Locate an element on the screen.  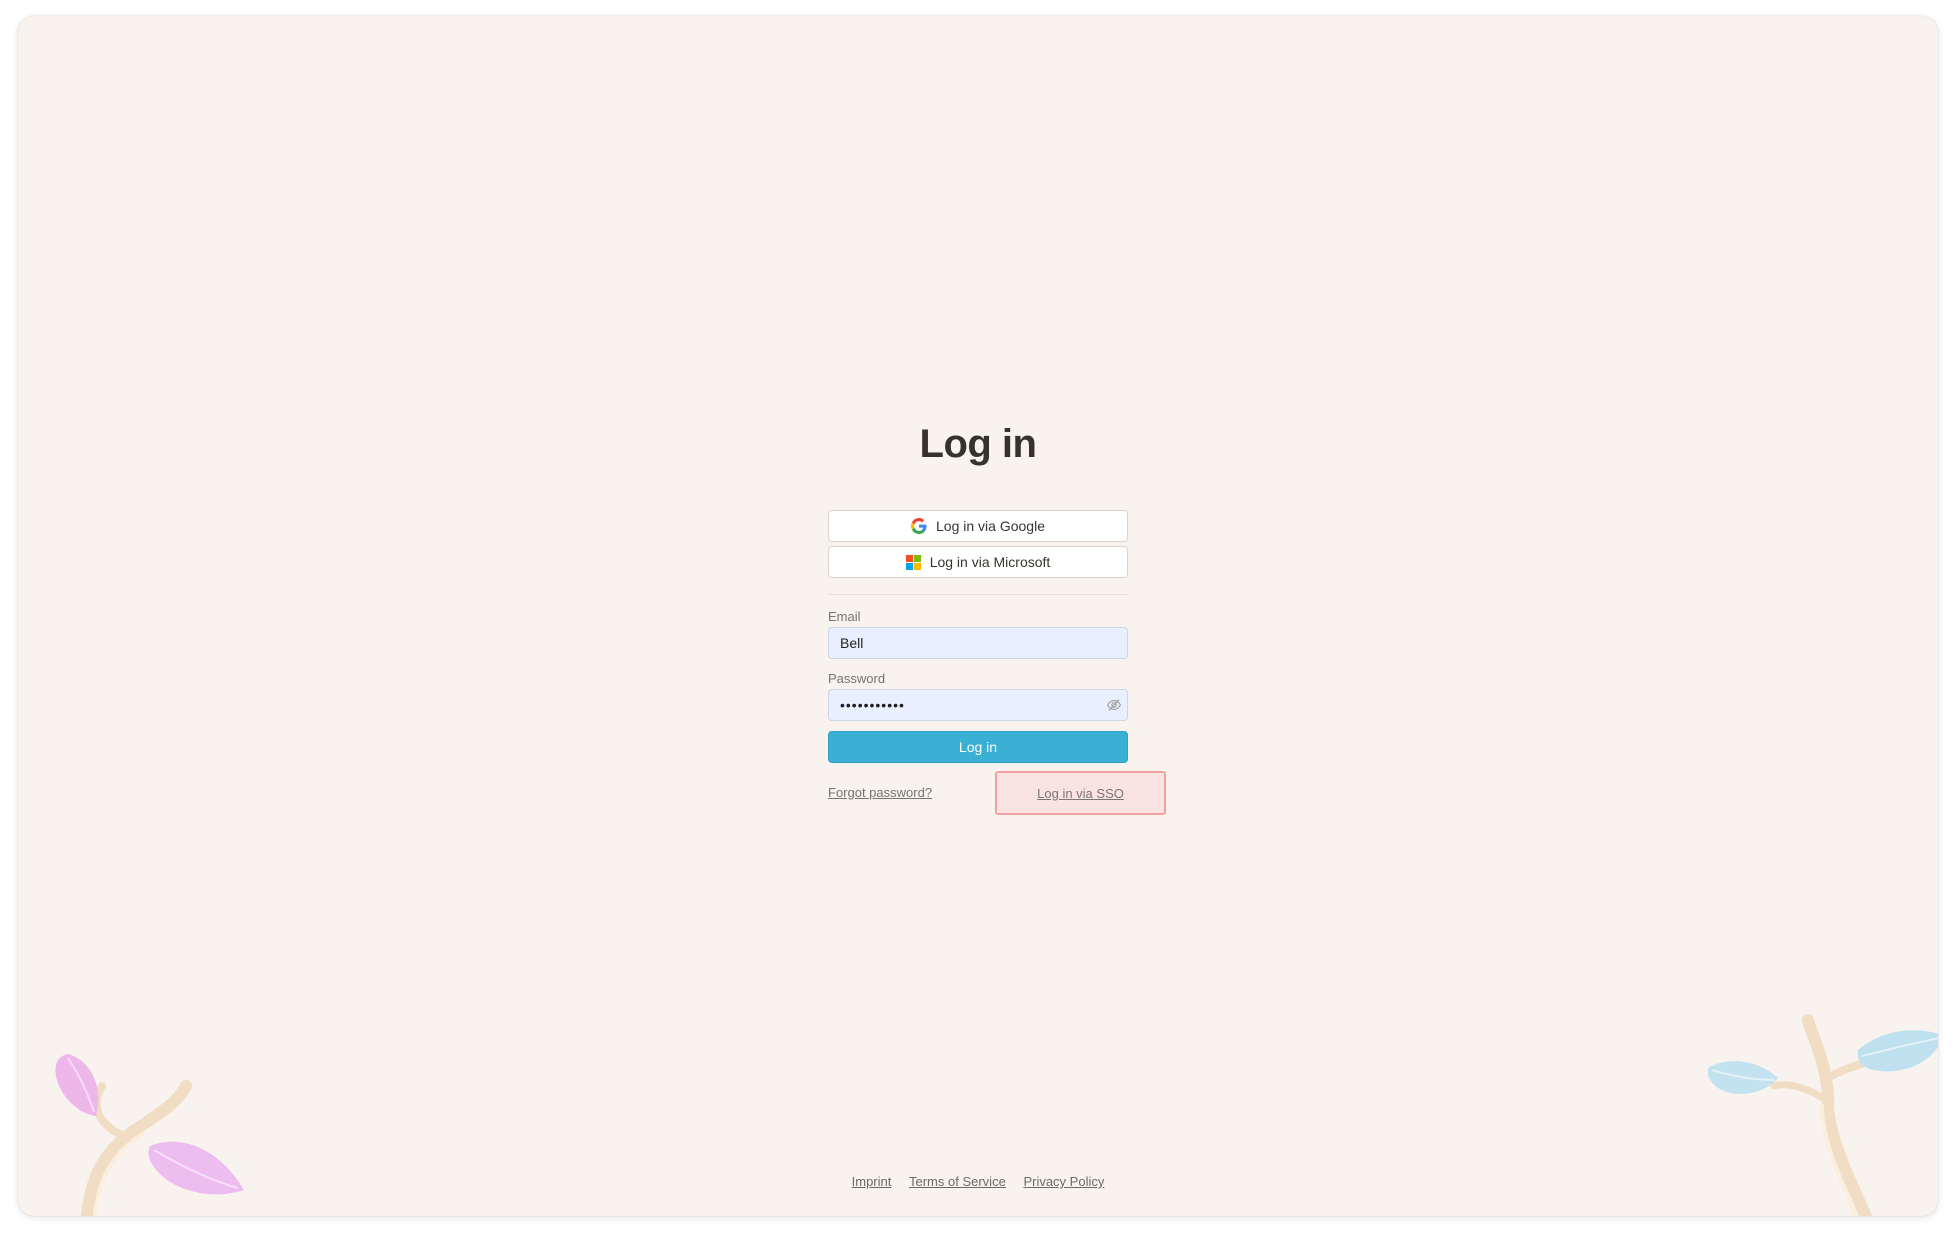
privacy-policy-link: Privacy Policy is located at coordinates (1063, 1181).